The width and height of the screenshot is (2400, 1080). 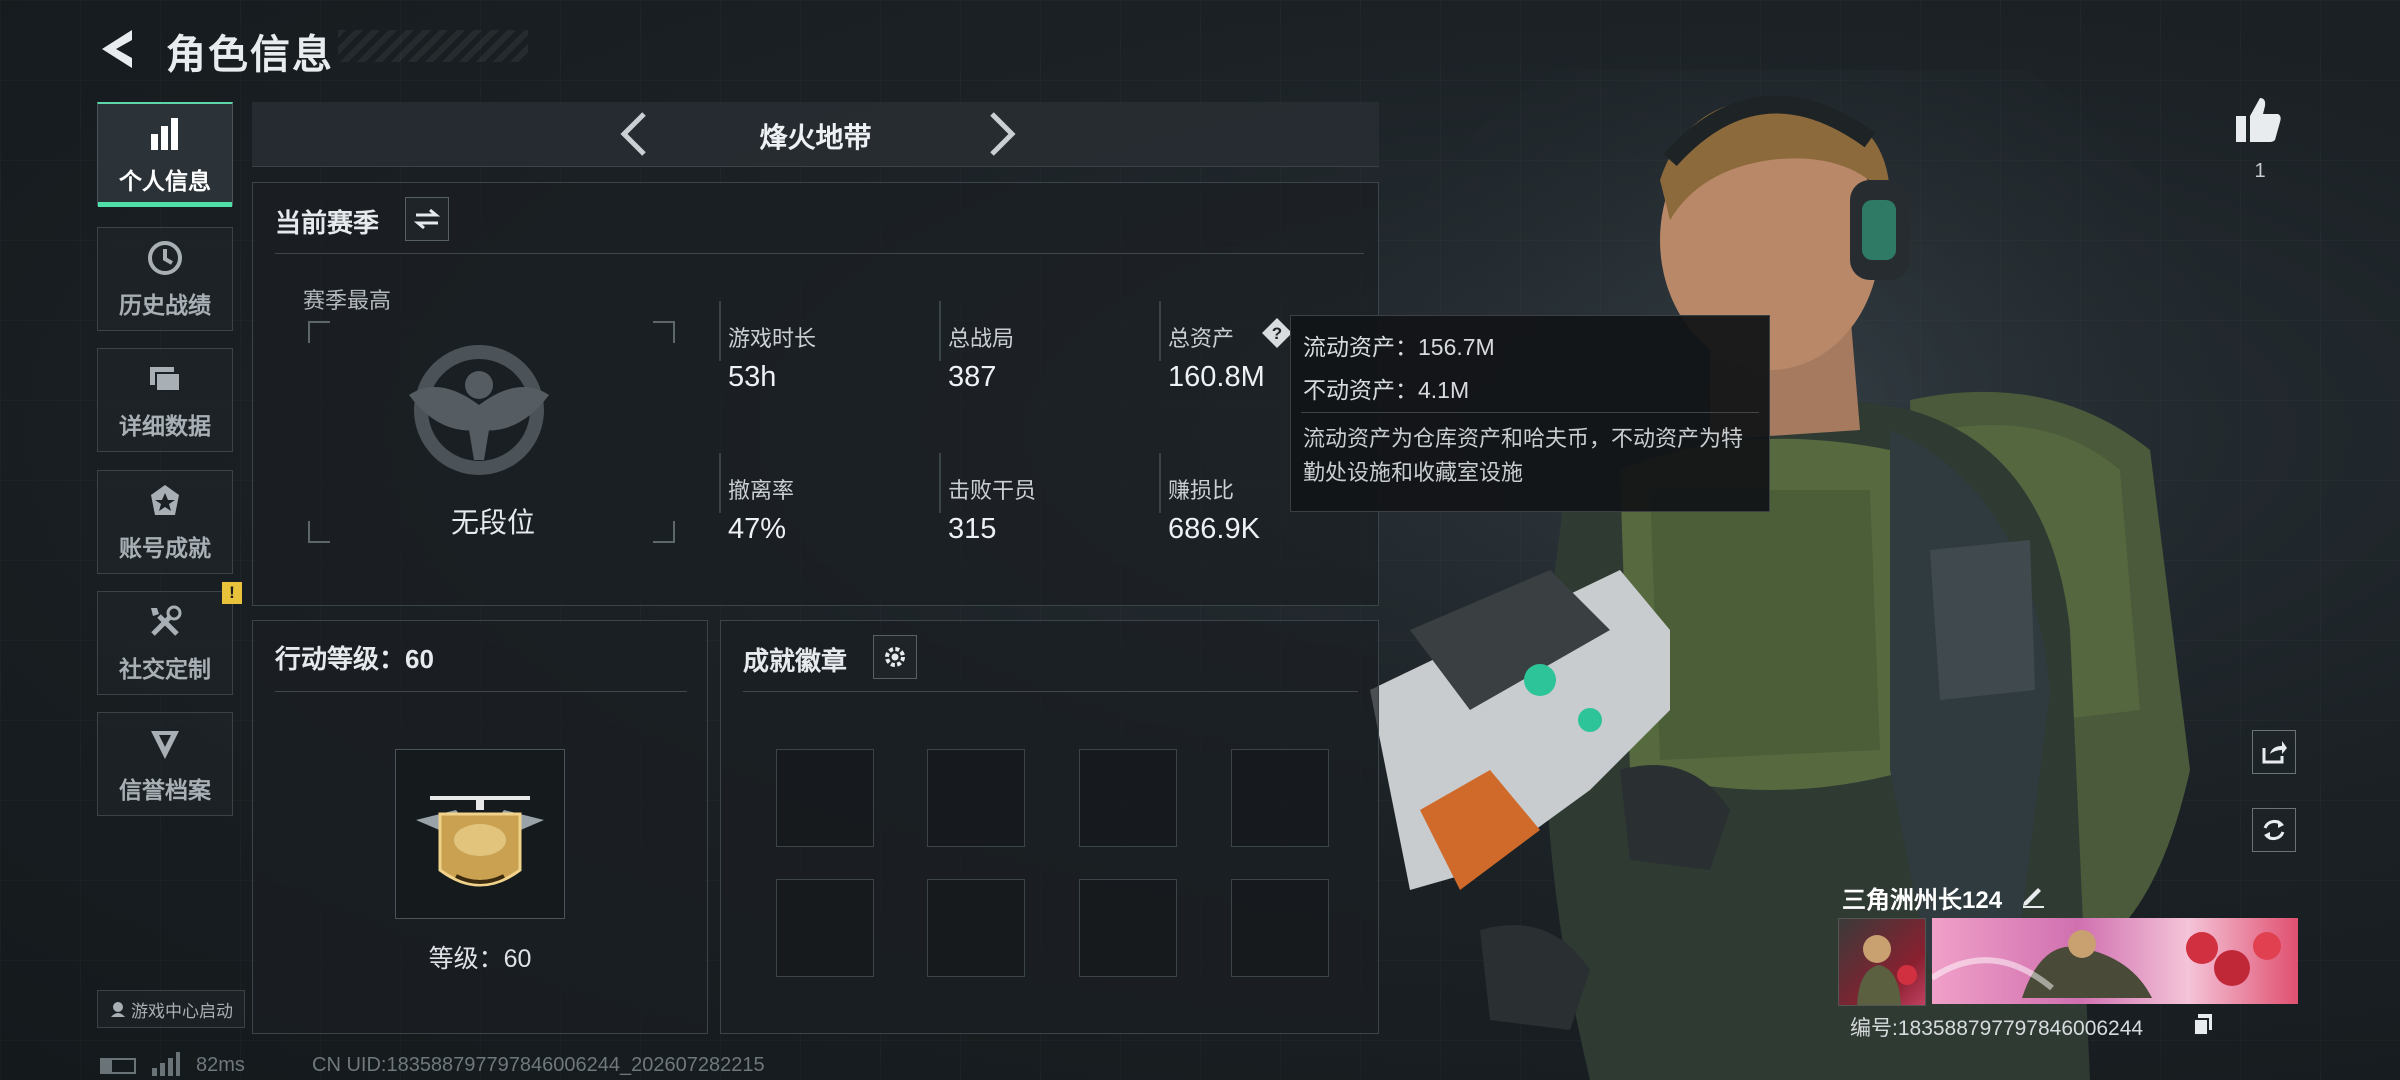 I want to click on shield-badge-icon, so click(x=165, y=743).